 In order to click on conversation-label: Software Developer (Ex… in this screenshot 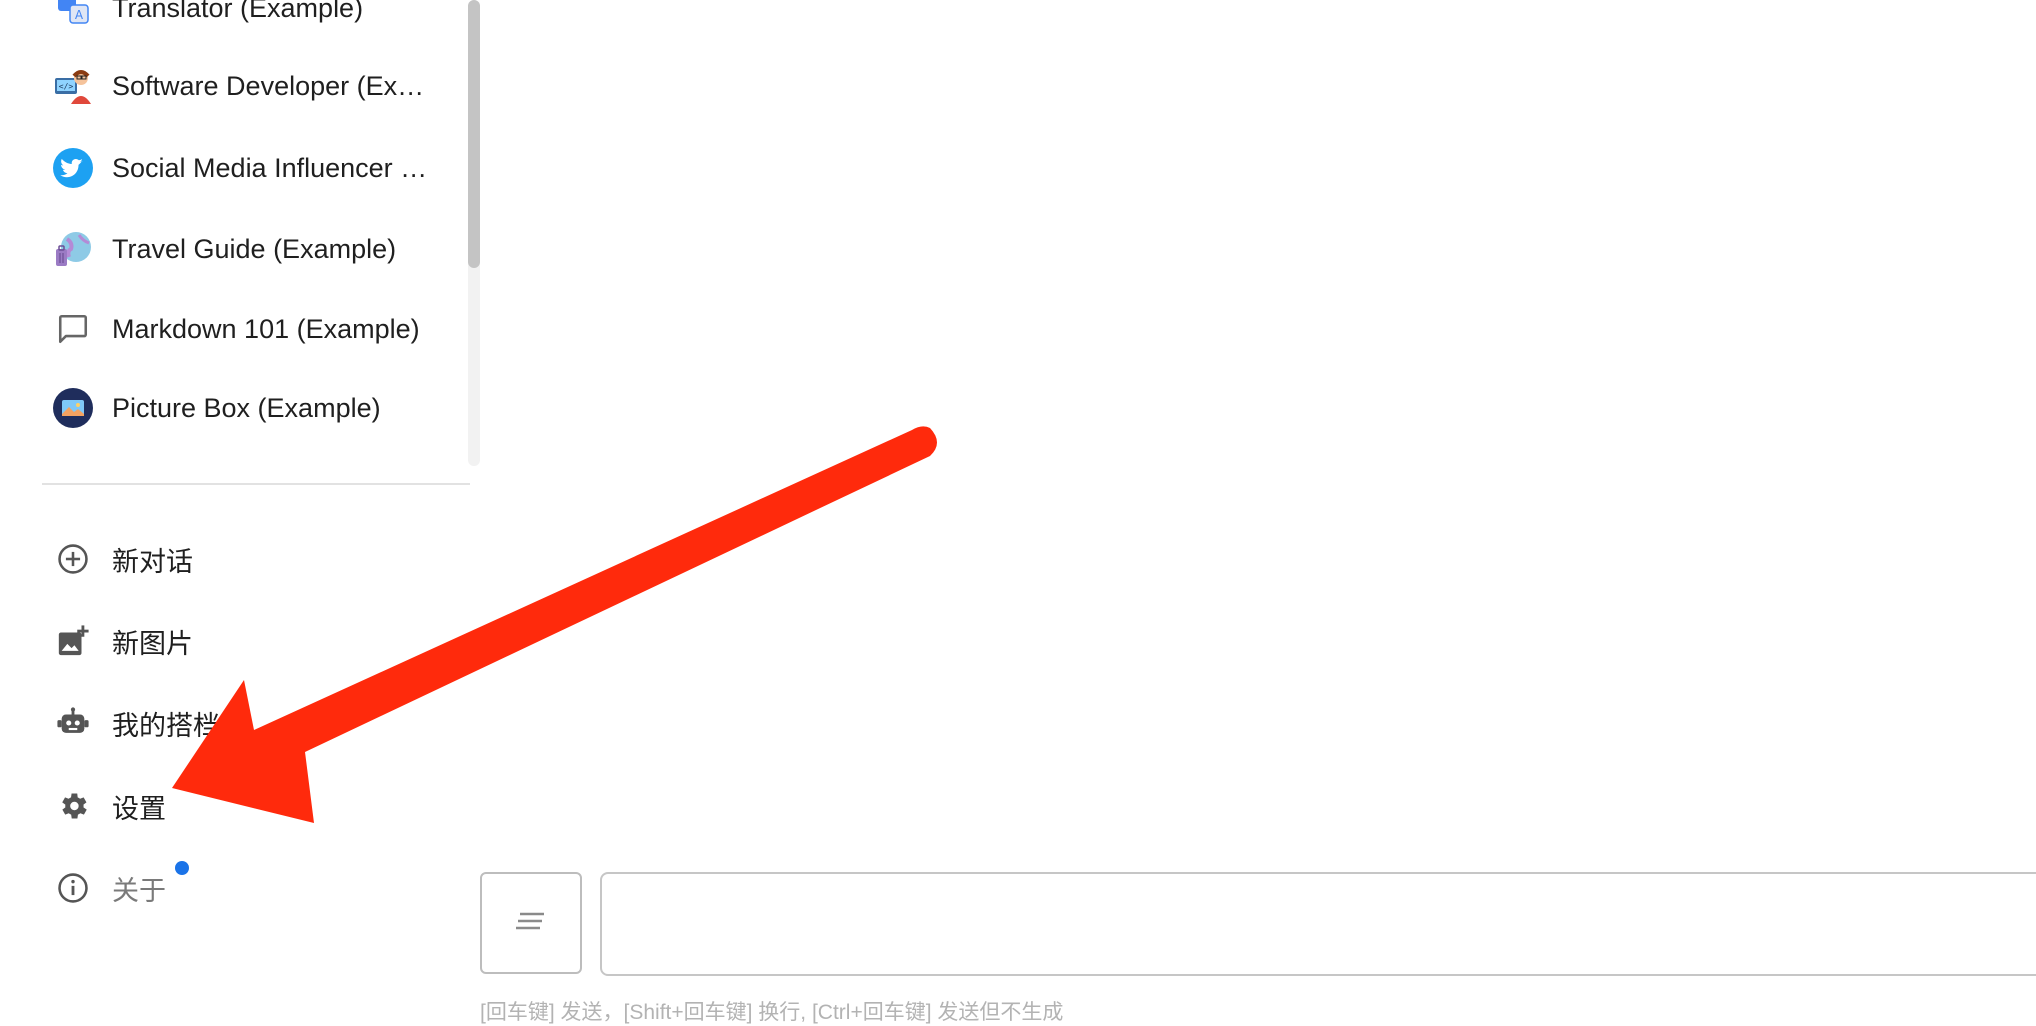, I will do `click(268, 85)`.